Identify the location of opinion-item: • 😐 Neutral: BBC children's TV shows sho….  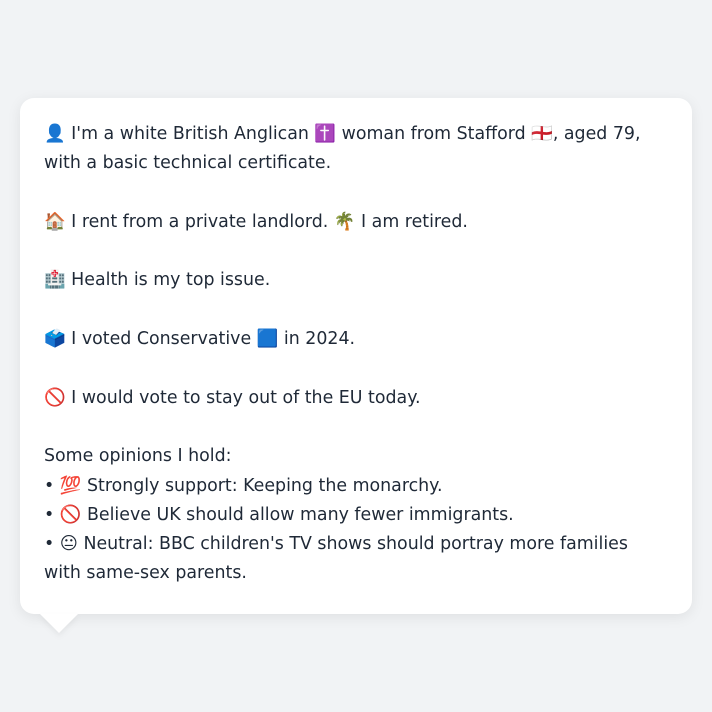
(336, 559).